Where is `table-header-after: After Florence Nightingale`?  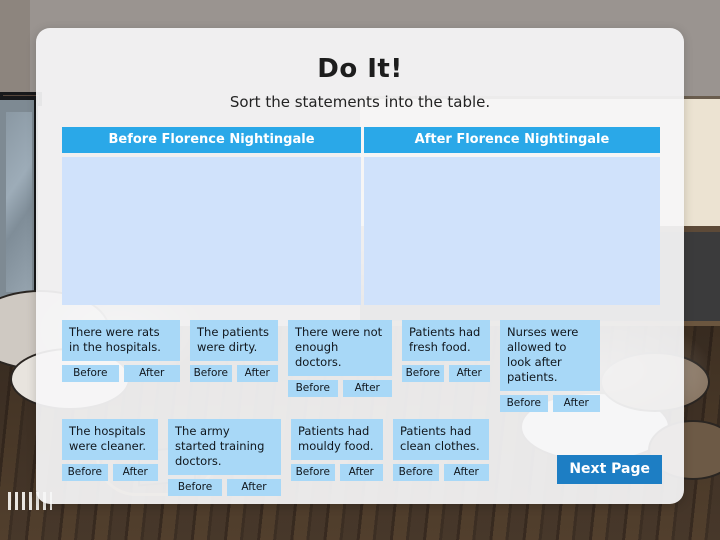 table-header-after: After Florence Nightingale is located at coordinates (512, 140).